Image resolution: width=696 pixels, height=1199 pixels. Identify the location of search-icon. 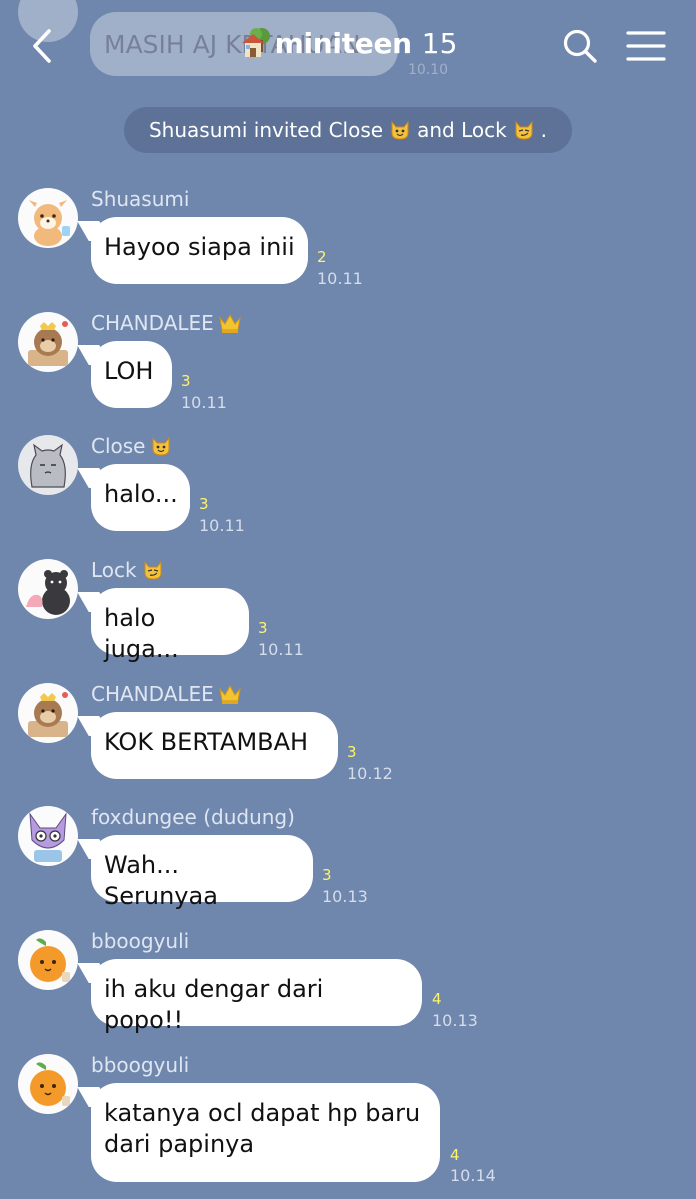
(580, 46).